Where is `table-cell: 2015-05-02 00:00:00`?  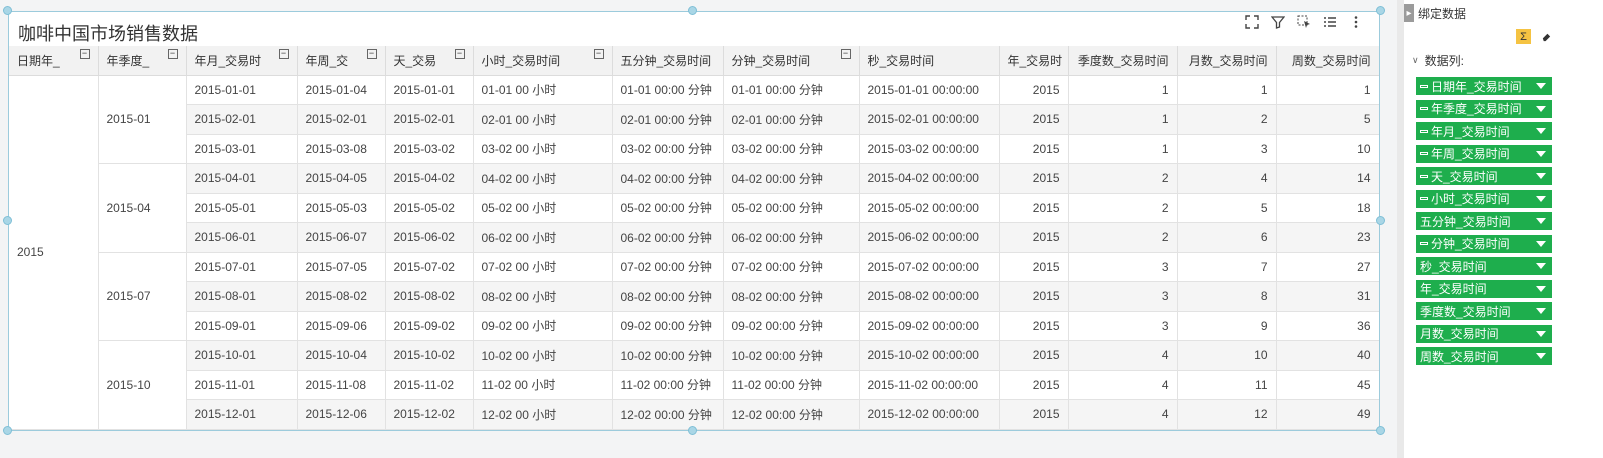
table-cell: 2015-05-02 00:00:00 is located at coordinates (929, 208).